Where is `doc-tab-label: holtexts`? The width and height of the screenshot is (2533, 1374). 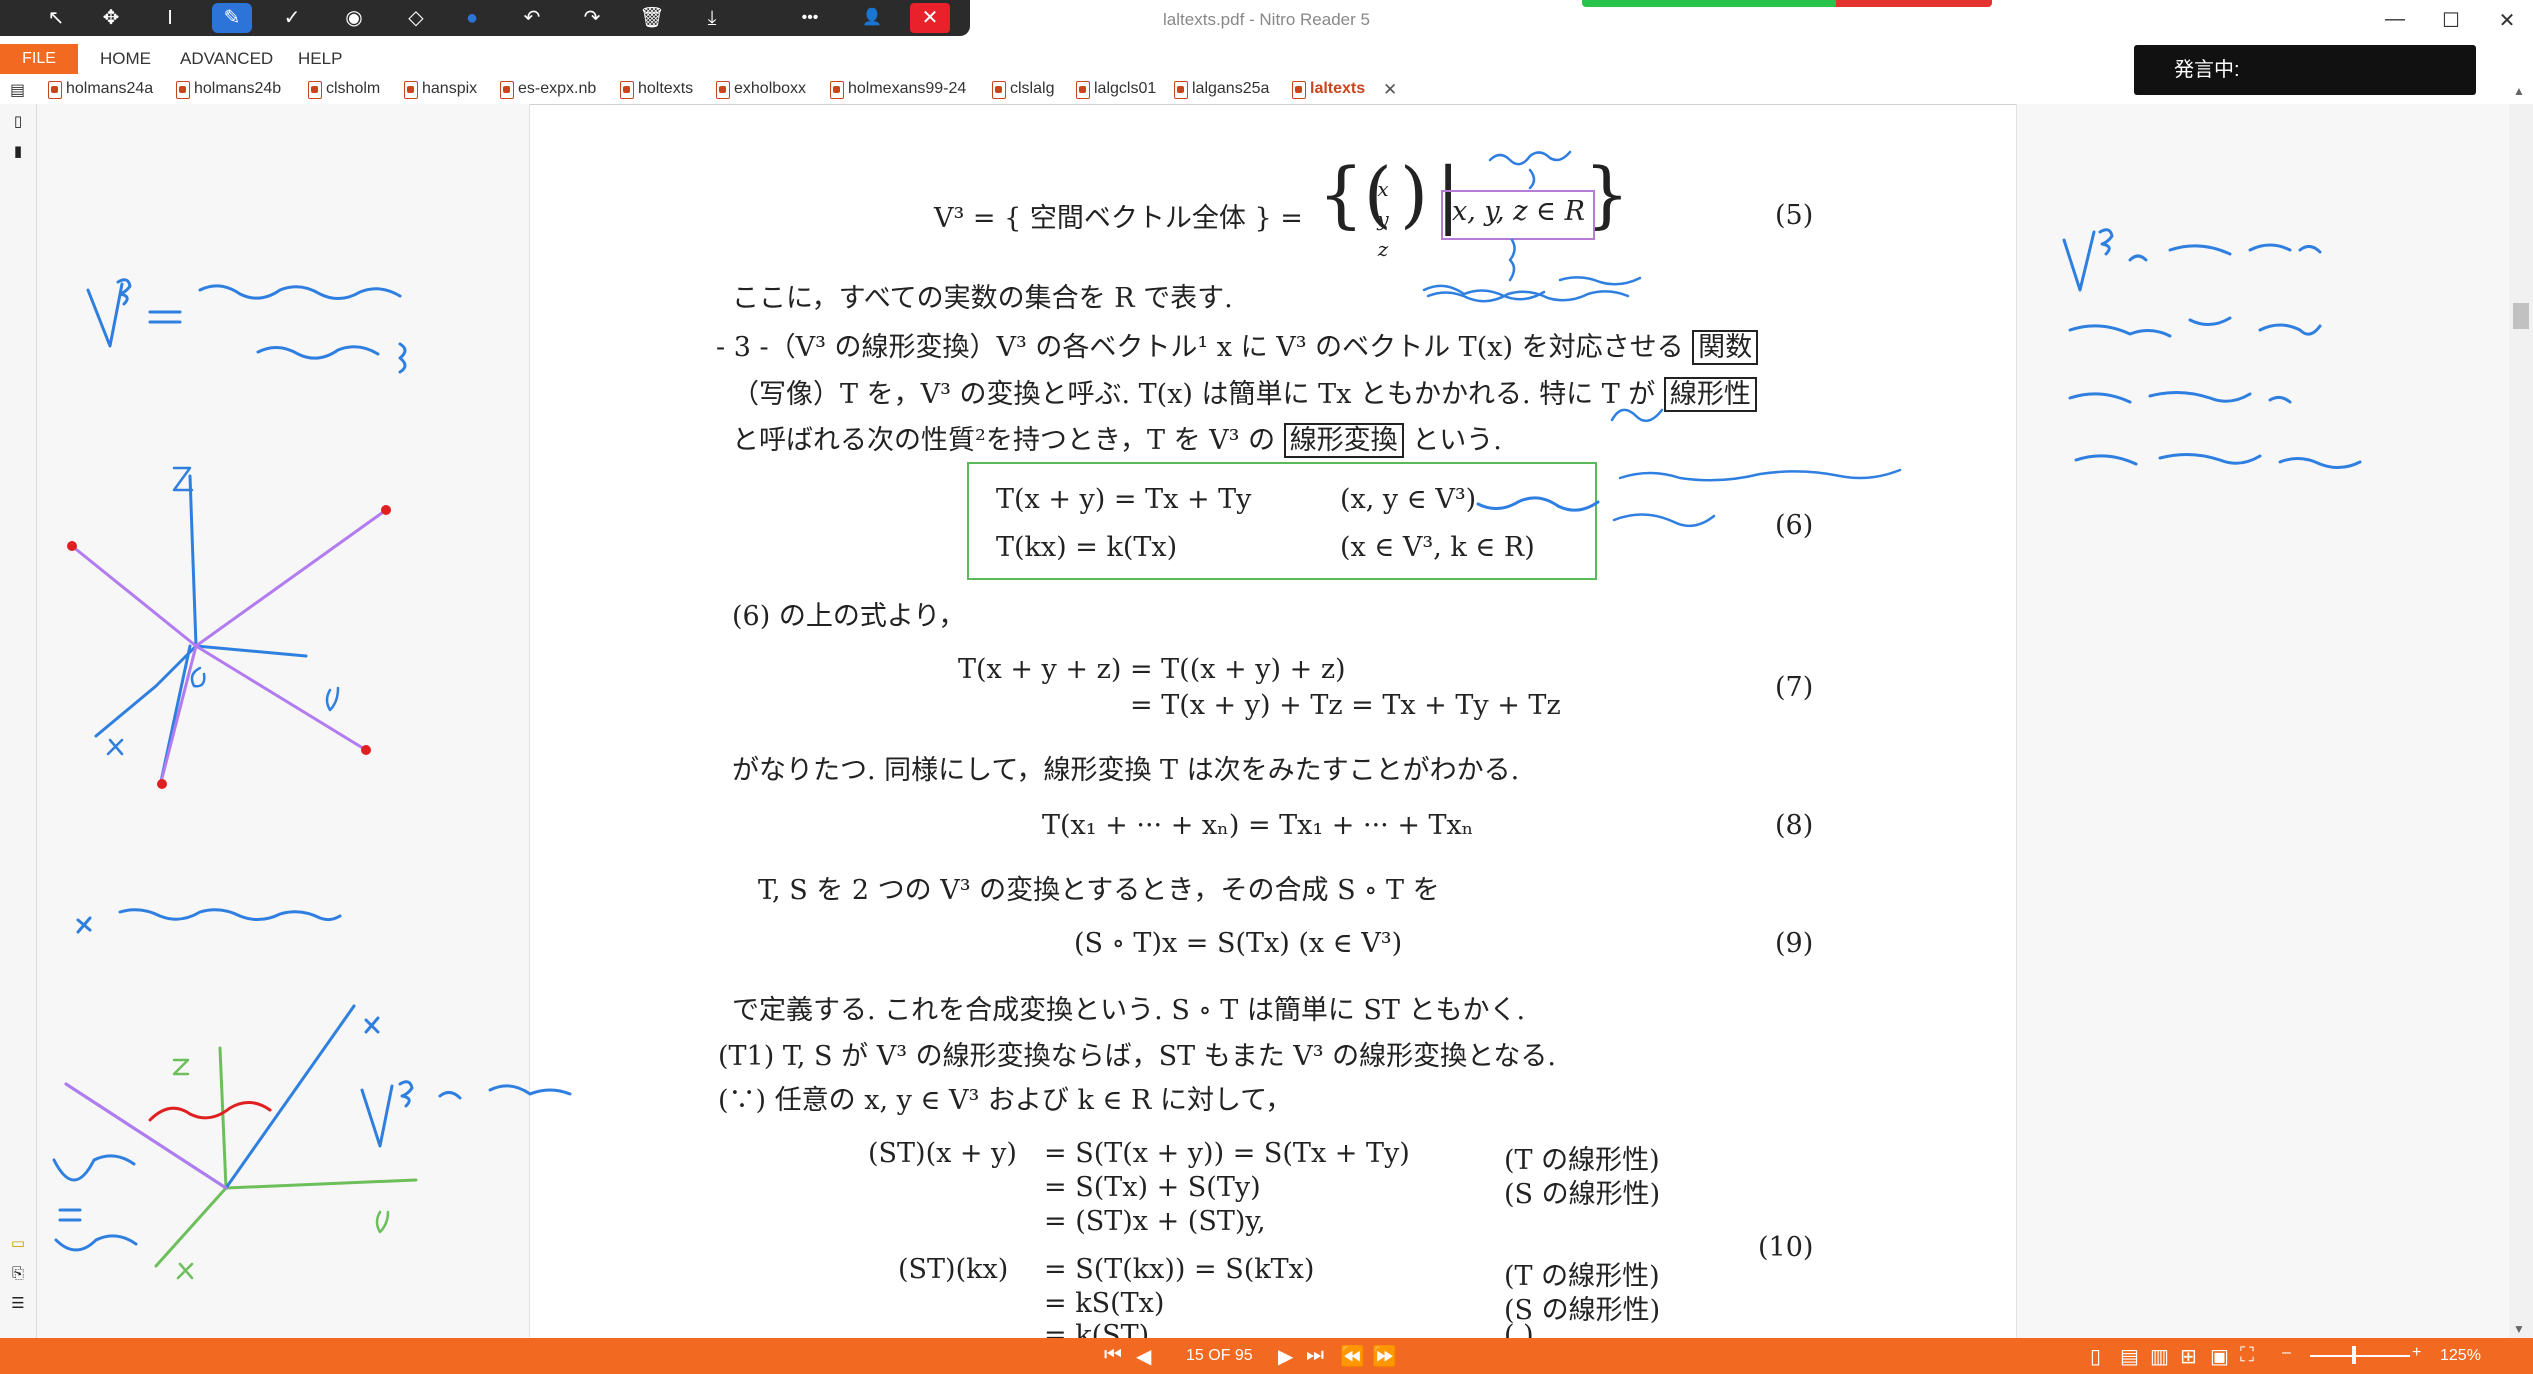
doc-tab-label: holtexts is located at coordinates (666, 88).